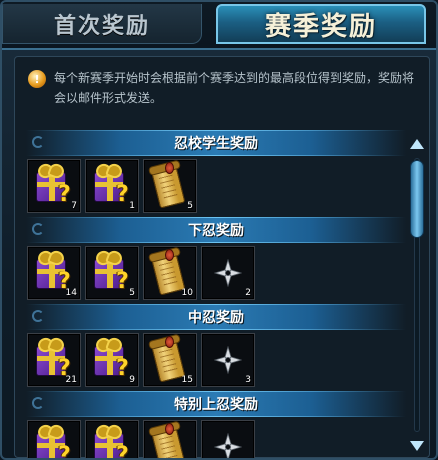 The height and width of the screenshot is (460, 438). I want to click on reward-slot: ? 21, so click(54, 360).